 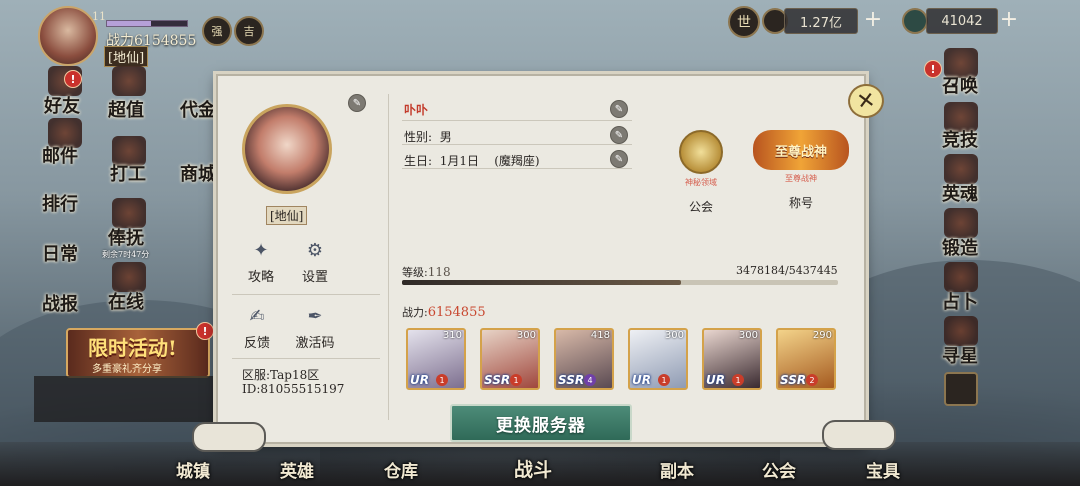 What do you see at coordinates (297, 469) in the screenshot?
I see `nav-heroes: 英雄` at bounding box center [297, 469].